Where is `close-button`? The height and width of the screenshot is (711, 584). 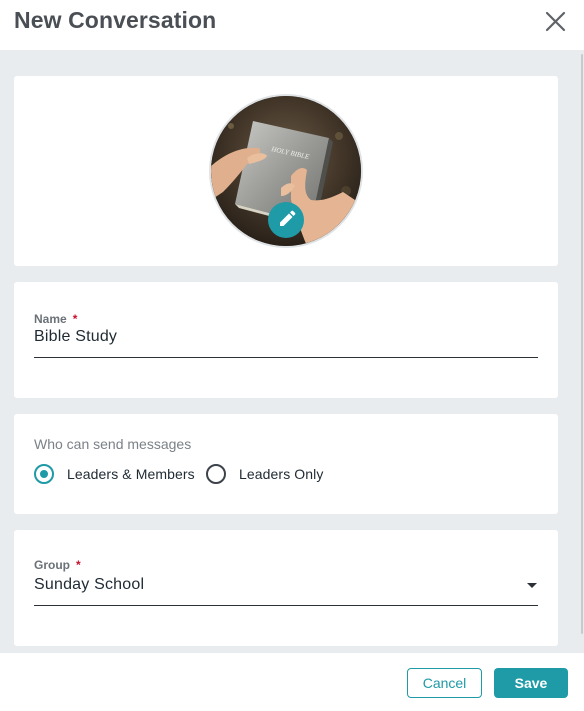
close-button is located at coordinates (556, 22).